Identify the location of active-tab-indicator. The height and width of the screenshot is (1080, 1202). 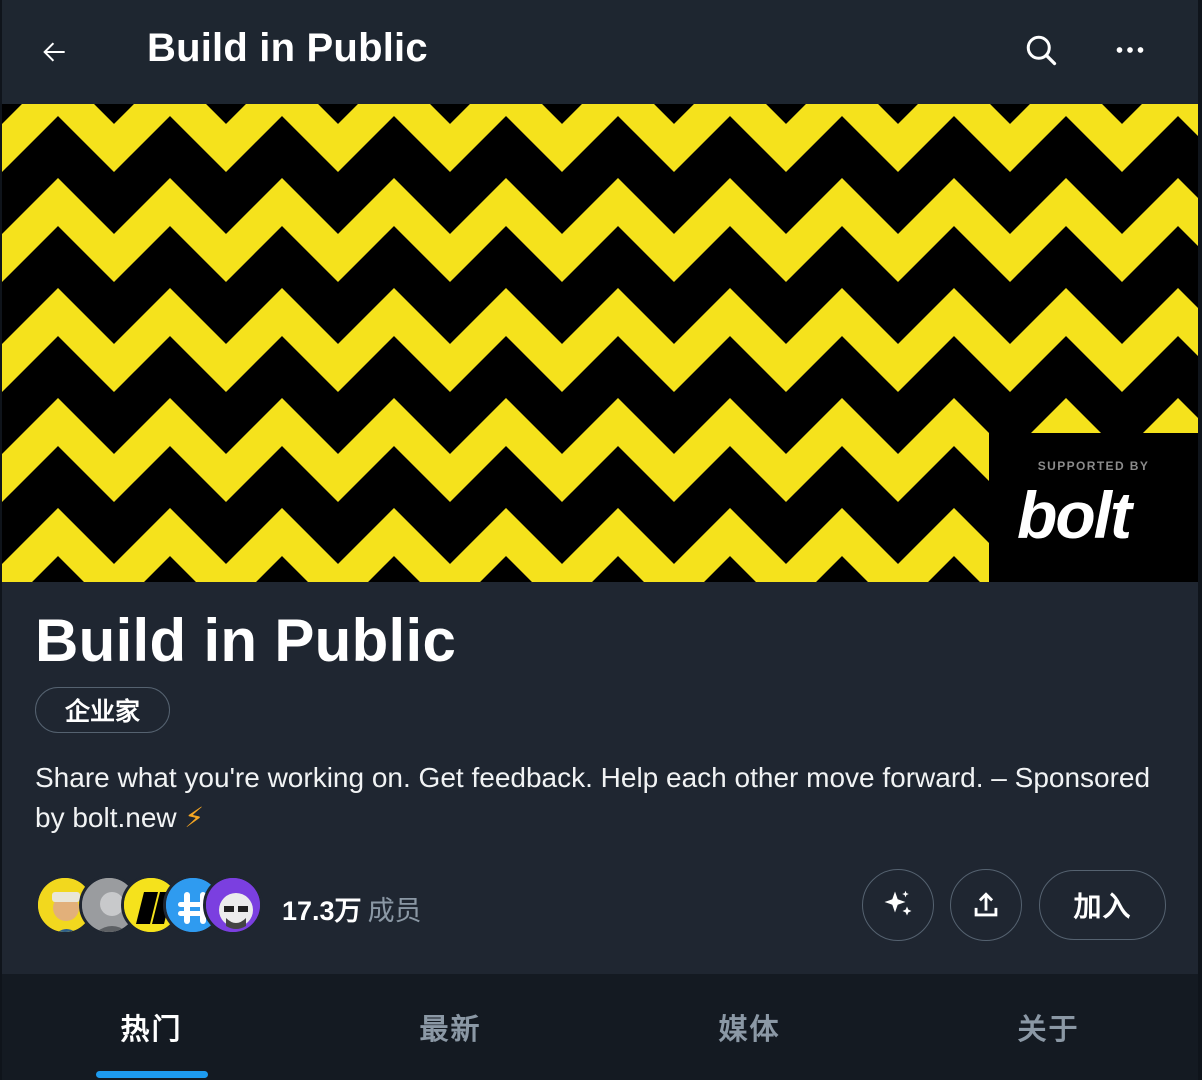
(151, 1074).